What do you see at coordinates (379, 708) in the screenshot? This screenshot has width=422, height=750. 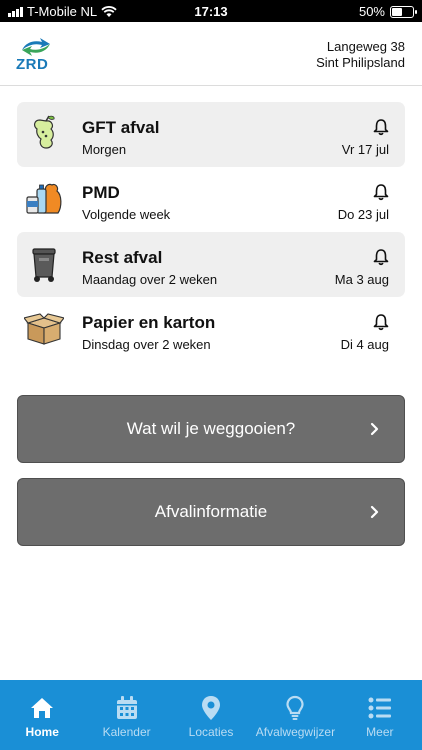 I see `list-icon` at bounding box center [379, 708].